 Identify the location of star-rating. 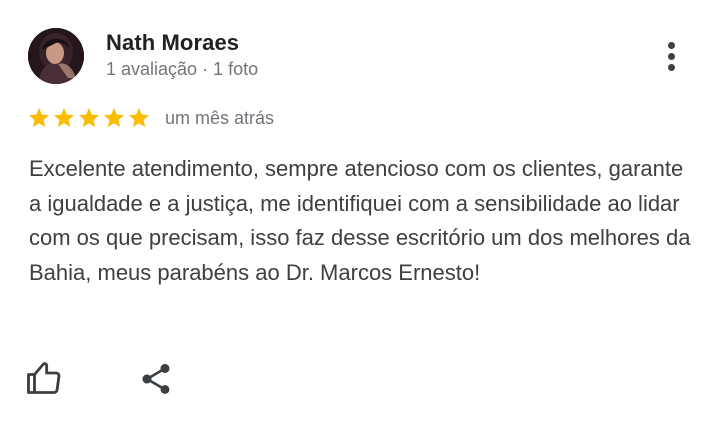
(89, 118).